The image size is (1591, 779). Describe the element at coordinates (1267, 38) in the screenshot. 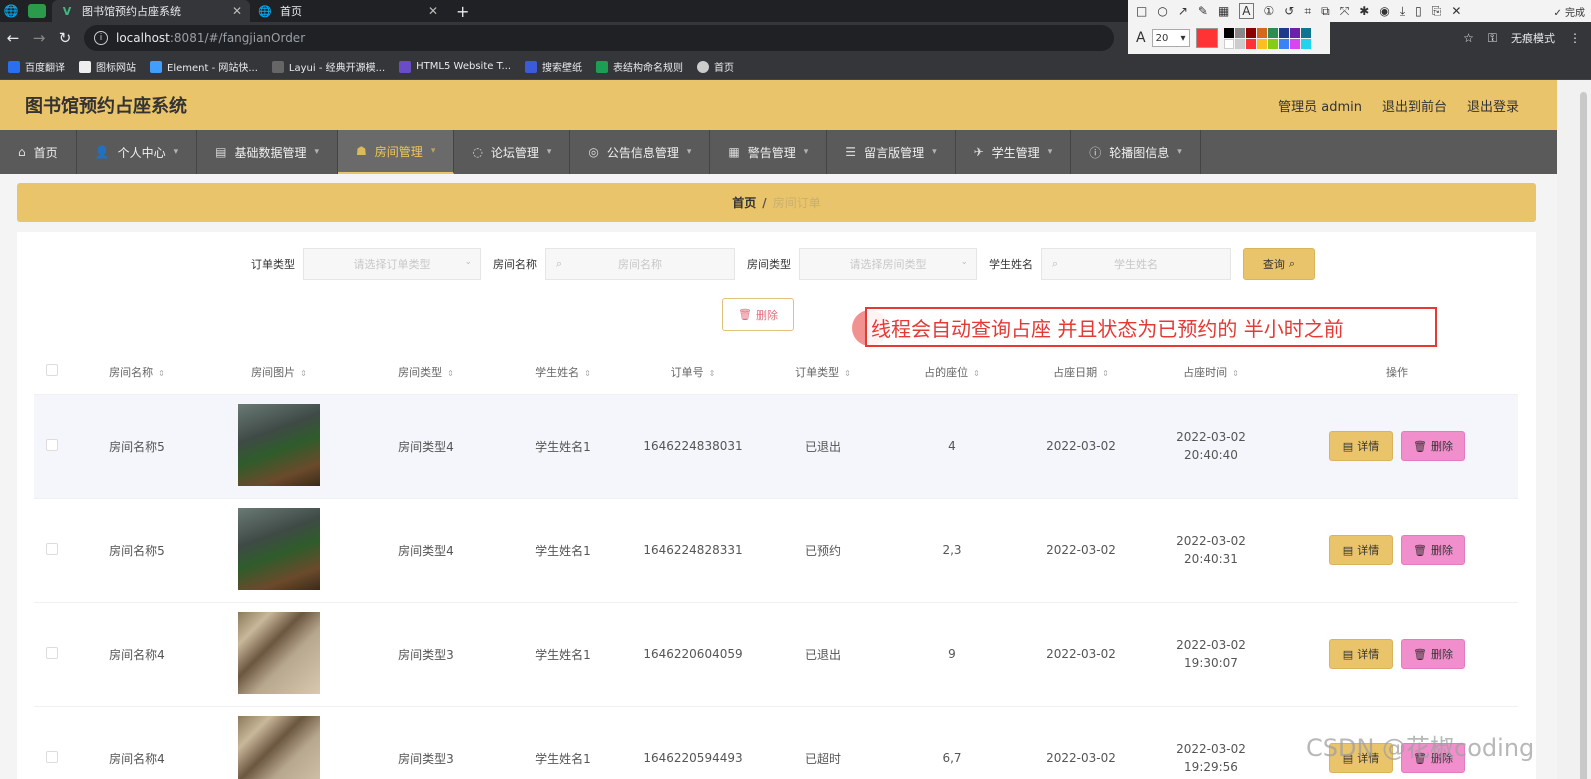

I see `color-palette` at that location.